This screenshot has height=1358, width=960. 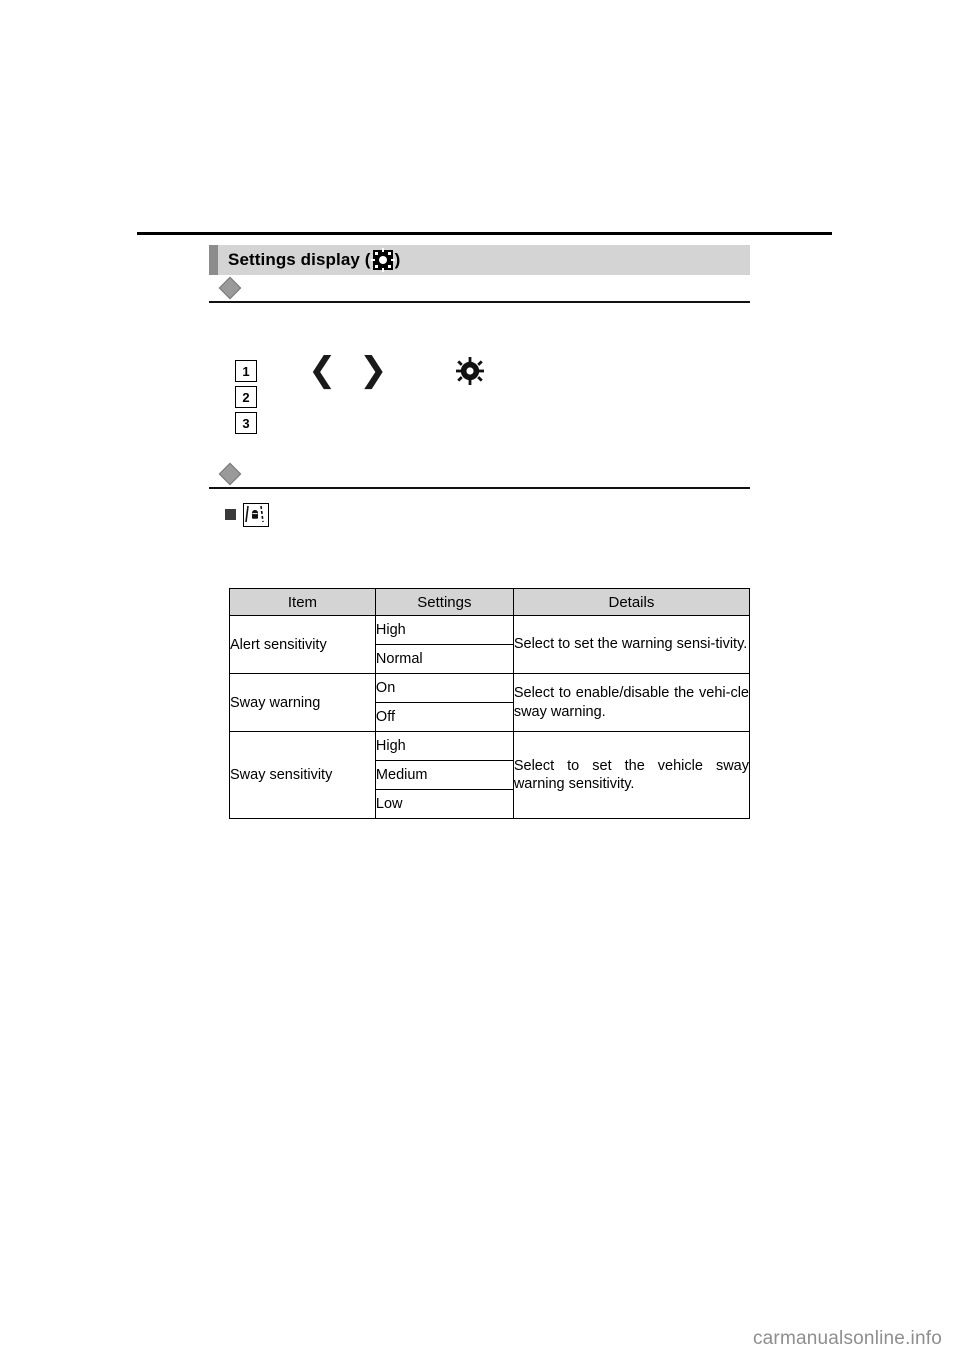 I want to click on table-cell-details: Select to set the warning sensi-tivity., so click(x=631, y=644).